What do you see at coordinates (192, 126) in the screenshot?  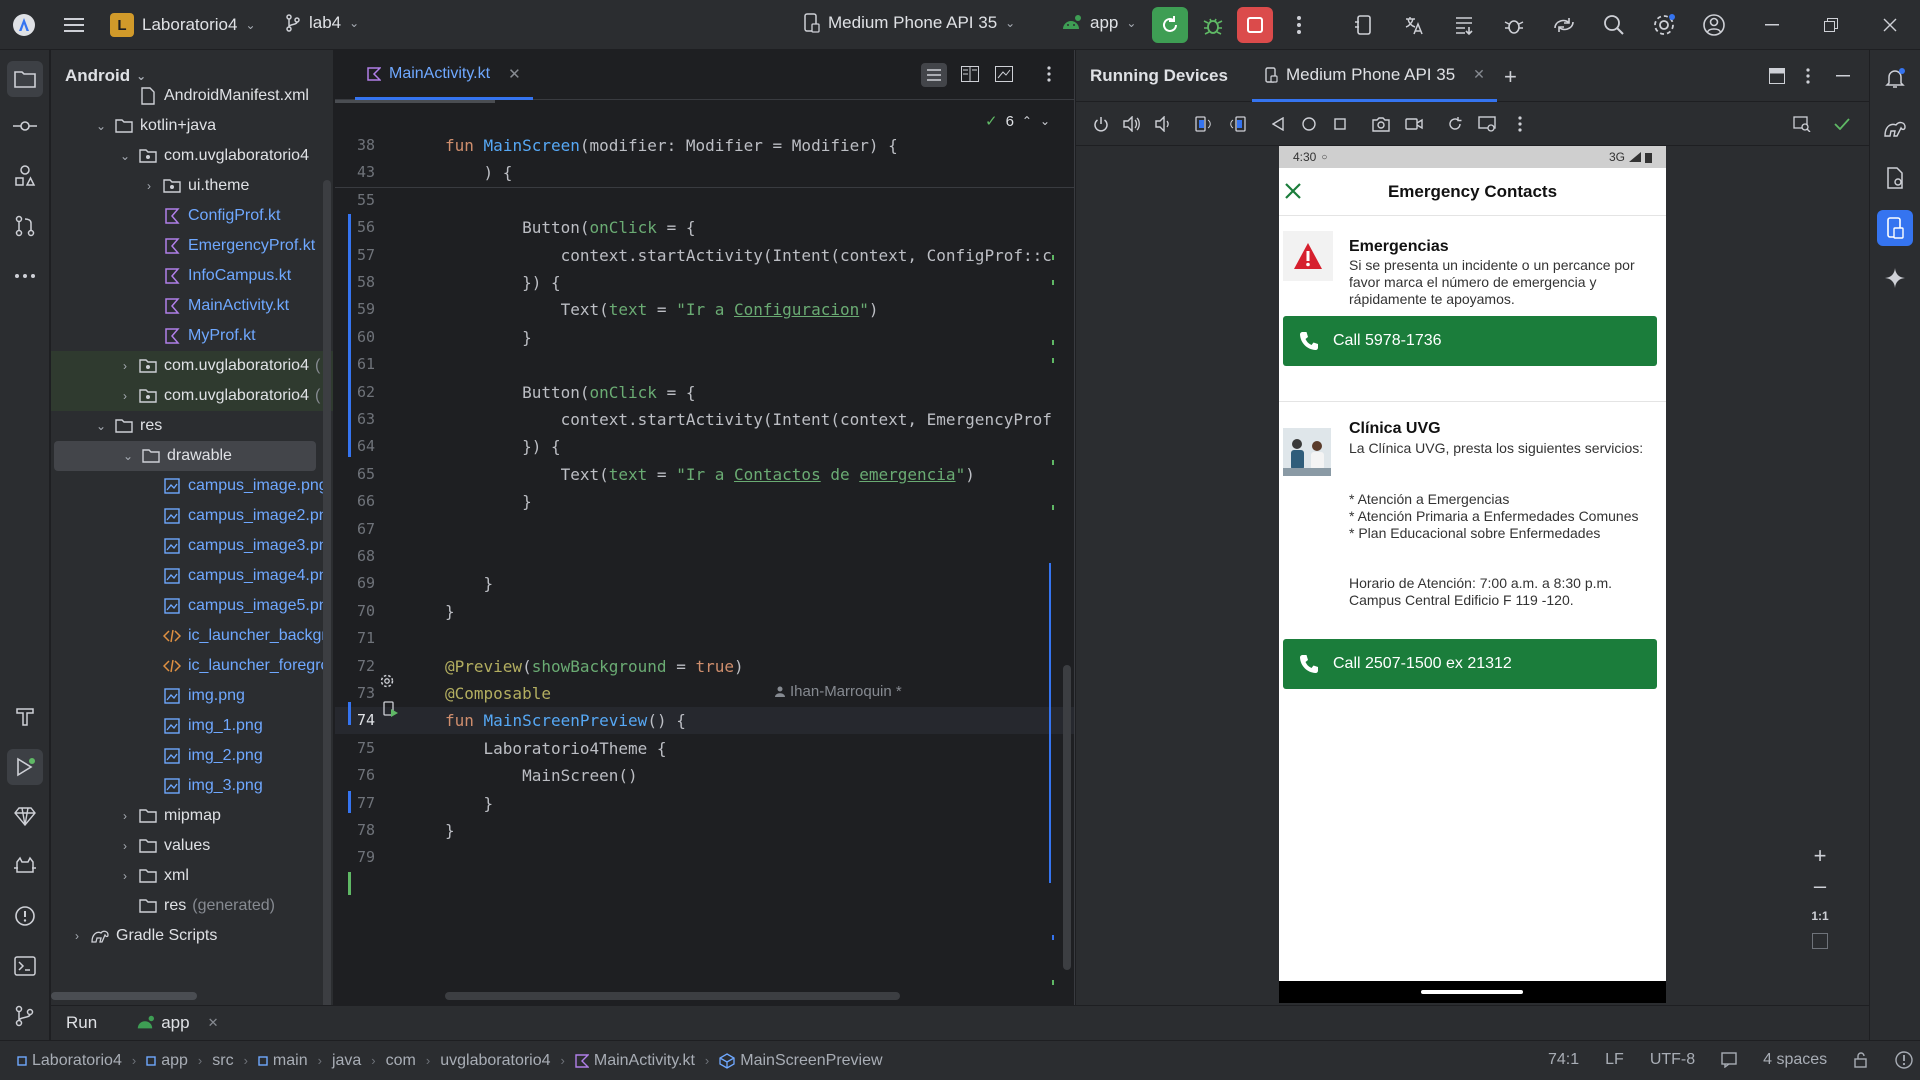 I see `tree-item: ⌄ kotlin+java` at bounding box center [192, 126].